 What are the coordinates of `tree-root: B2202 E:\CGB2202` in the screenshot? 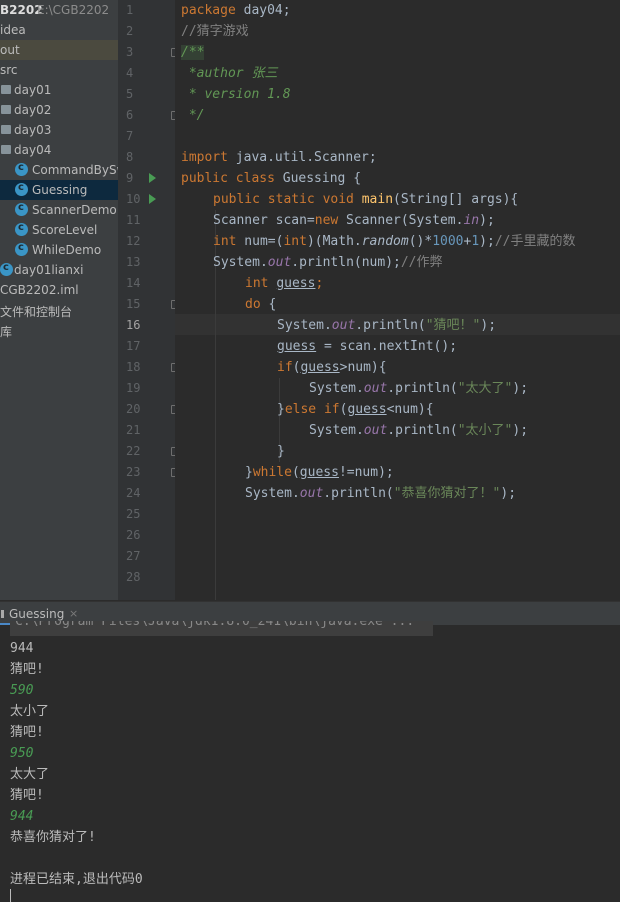 It's located at (59, 10).